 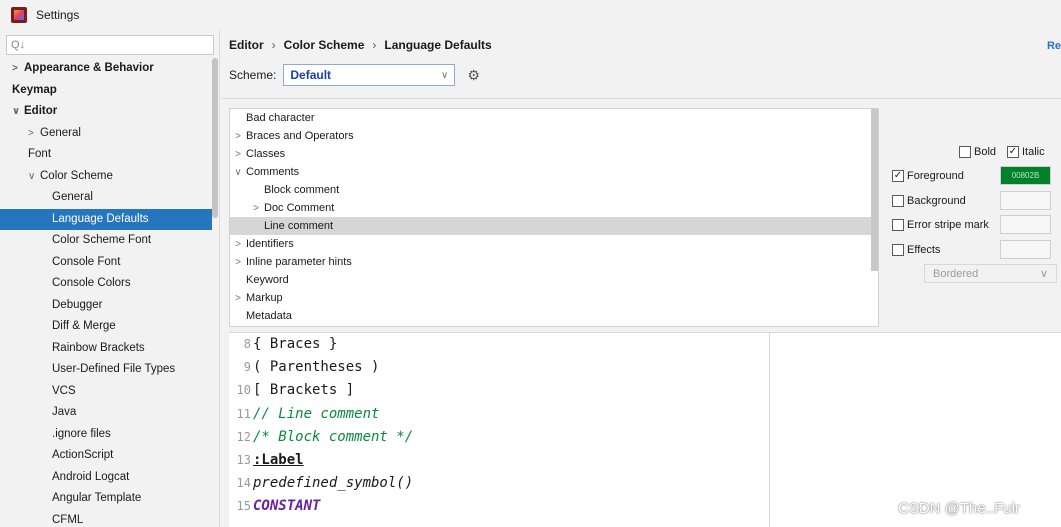 What do you see at coordinates (554, 280) in the screenshot?
I see `element-tree-item: Keyword` at bounding box center [554, 280].